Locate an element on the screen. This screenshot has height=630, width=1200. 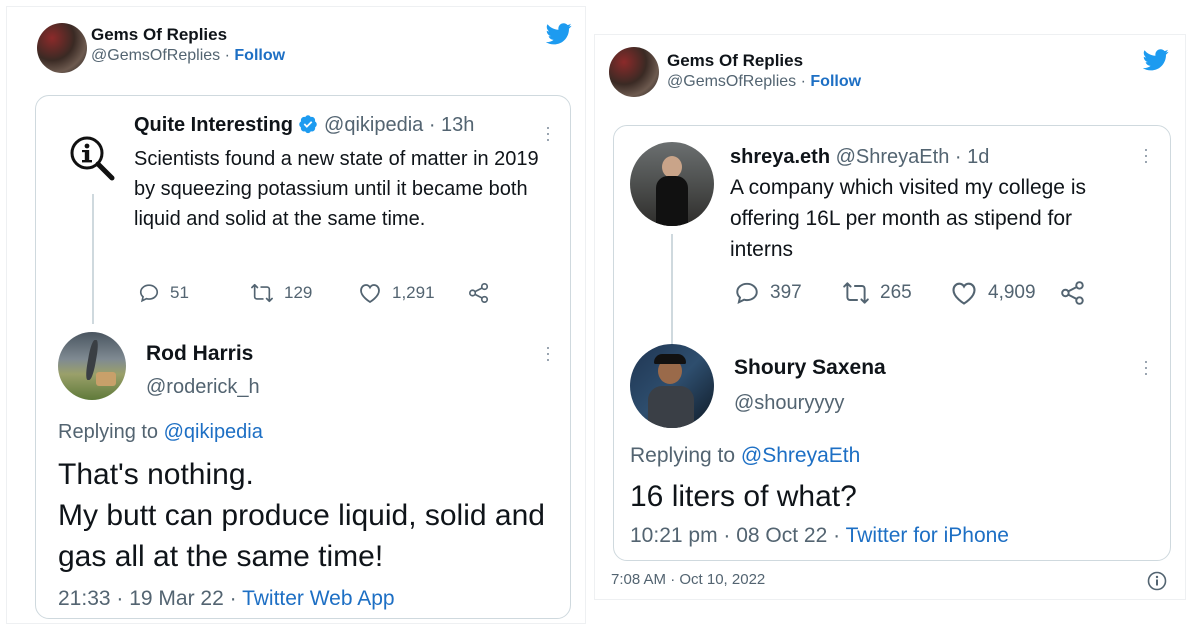
retweet-count: 129 is located at coordinates (298, 292).